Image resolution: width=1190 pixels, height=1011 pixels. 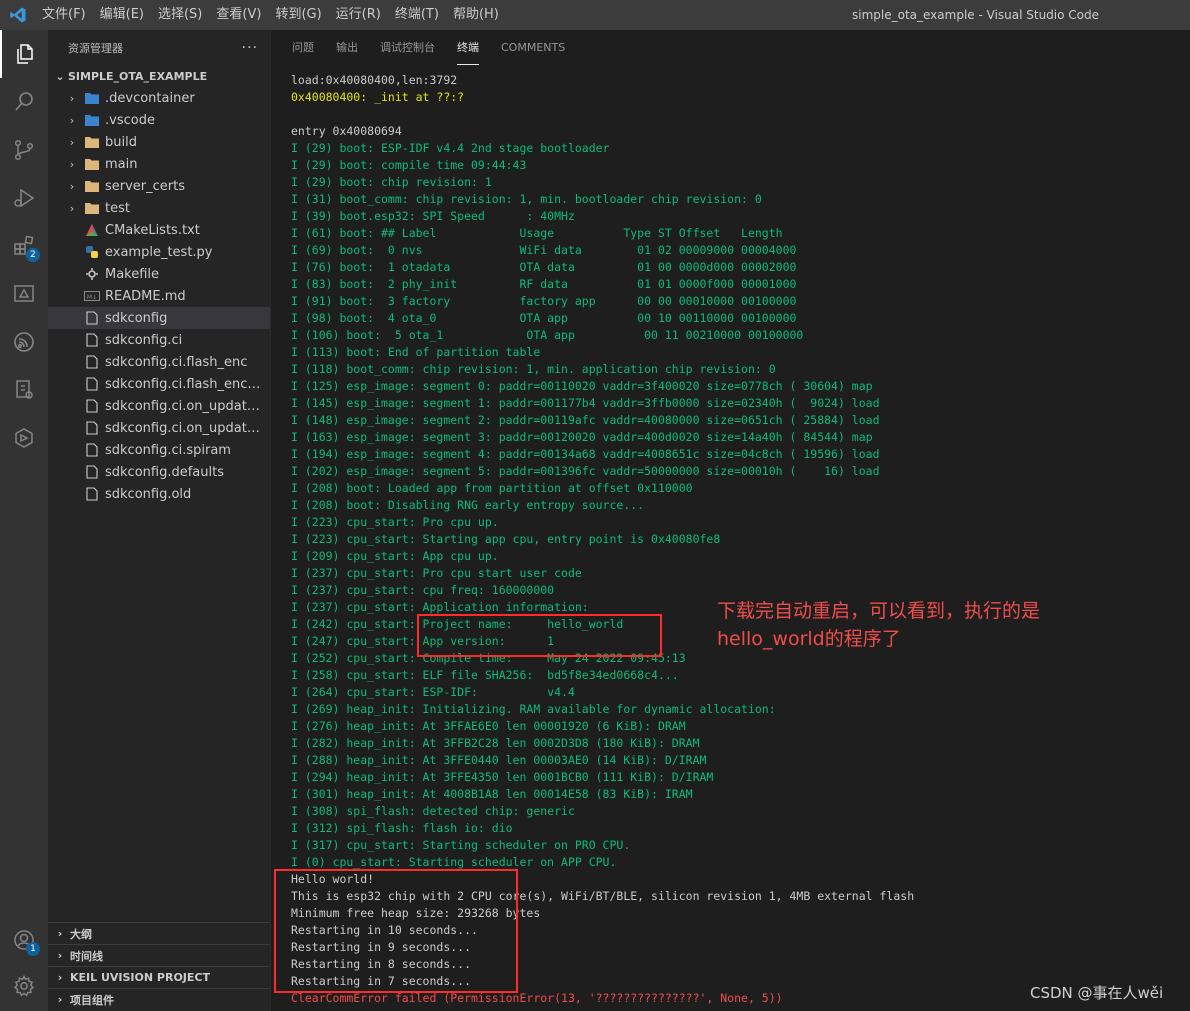 I want to click on section-title: 时间线, so click(x=86, y=956).